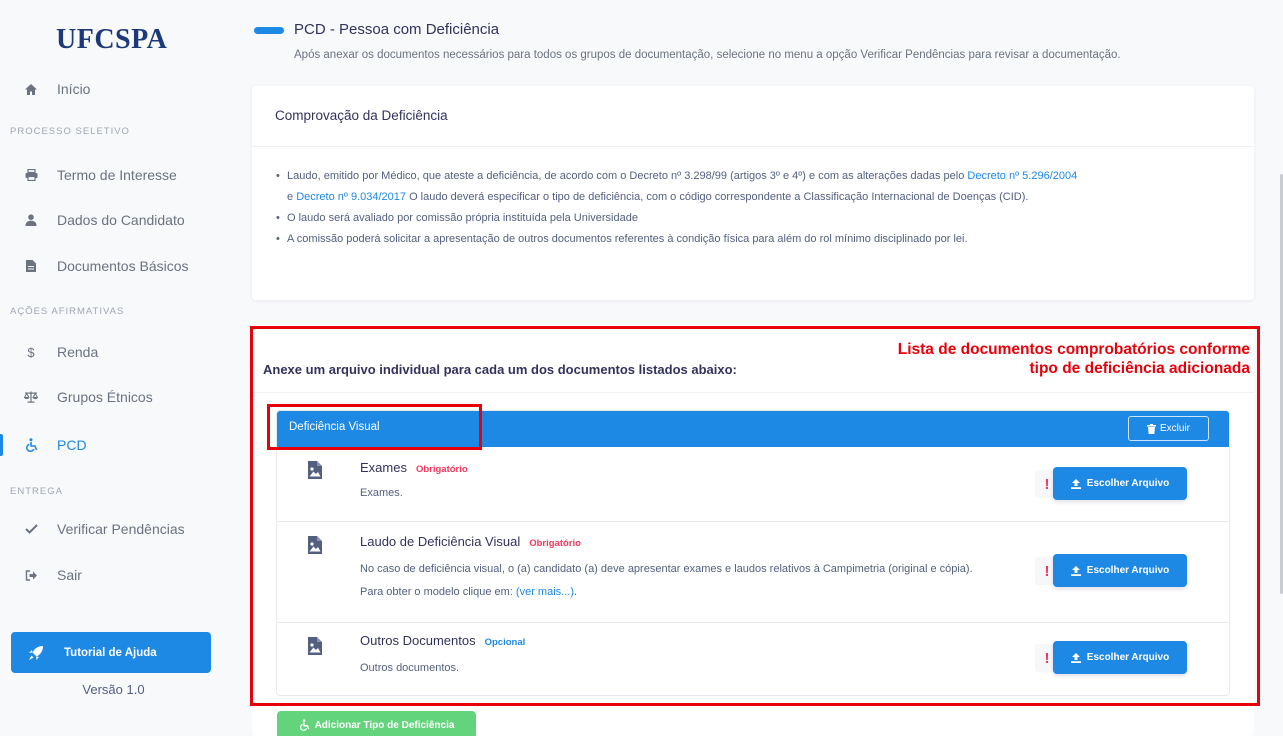 Image resolution: width=1283 pixels, height=736 pixels. I want to click on decree-9034-link: Decreto nº 9.034/2017, so click(351, 197).